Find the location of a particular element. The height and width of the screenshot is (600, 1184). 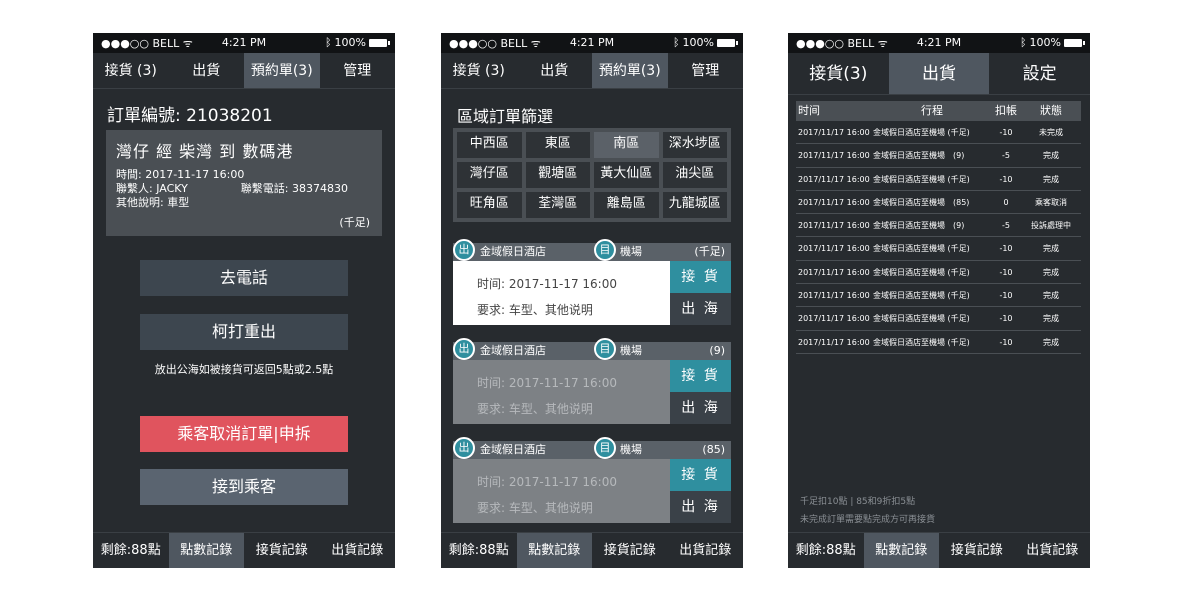

area-chip: 灣仔區 is located at coordinates (489, 175).